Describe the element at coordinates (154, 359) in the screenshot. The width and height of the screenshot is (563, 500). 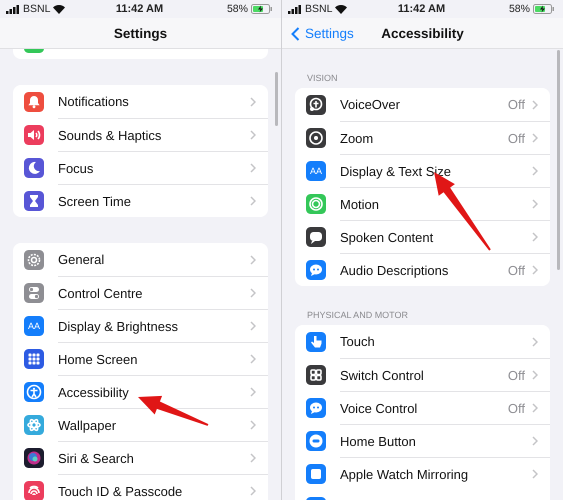
I see `setting-item: Home Screen` at that location.